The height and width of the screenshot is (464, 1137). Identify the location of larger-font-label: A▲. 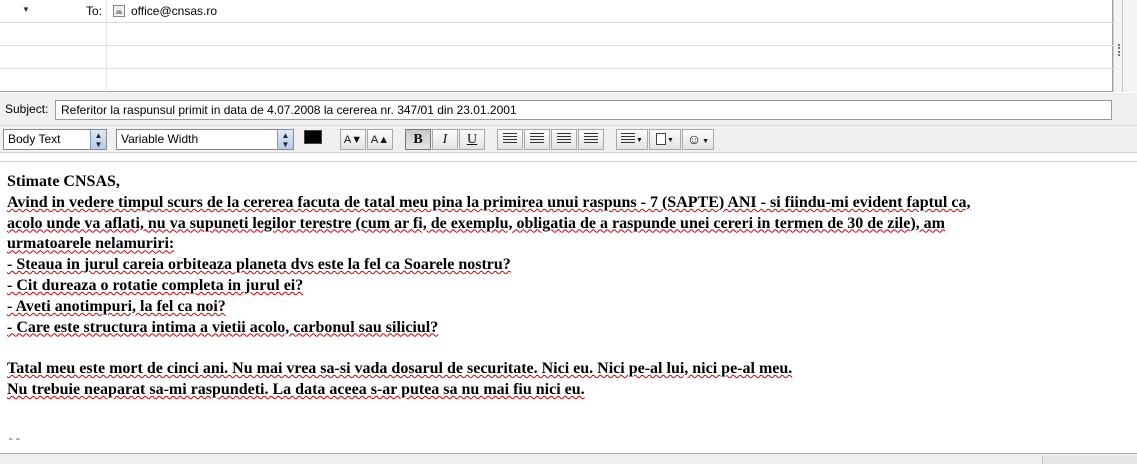
(380, 140).